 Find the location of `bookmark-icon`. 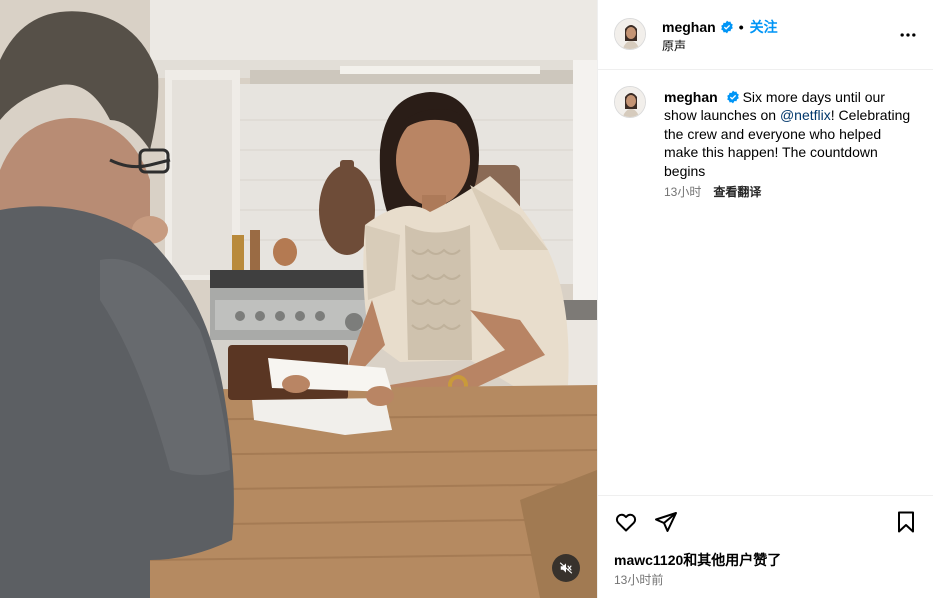

bookmark-icon is located at coordinates (906, 522).